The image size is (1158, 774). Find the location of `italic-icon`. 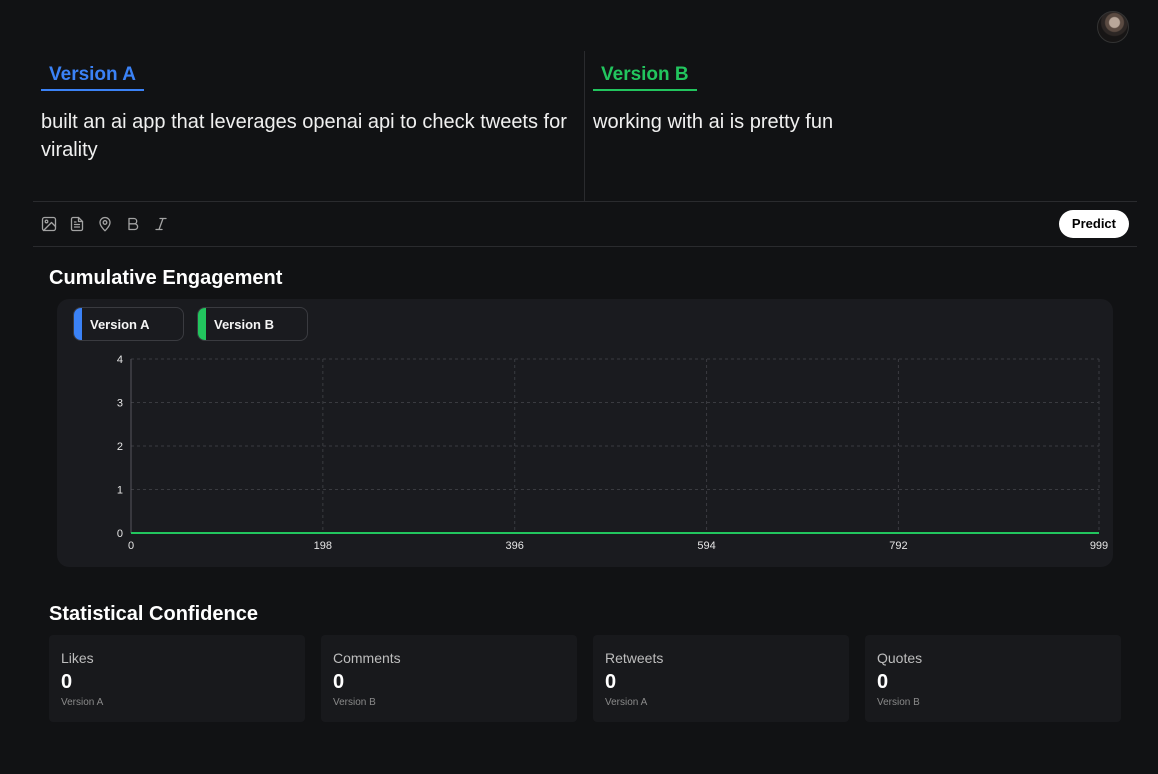

italic-icon is located at coordinates (161, 224).